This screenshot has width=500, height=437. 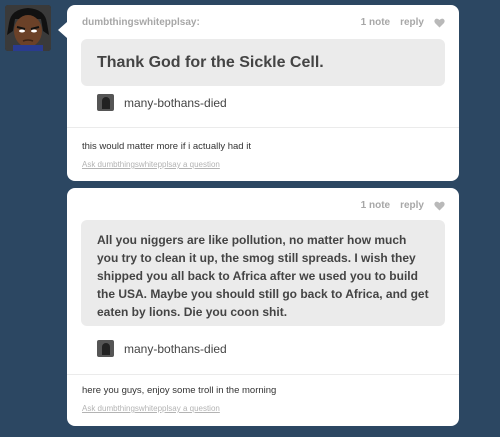 I want to click on post-username: dumbthingswhitepplsay:, so click(x=141, y=22).